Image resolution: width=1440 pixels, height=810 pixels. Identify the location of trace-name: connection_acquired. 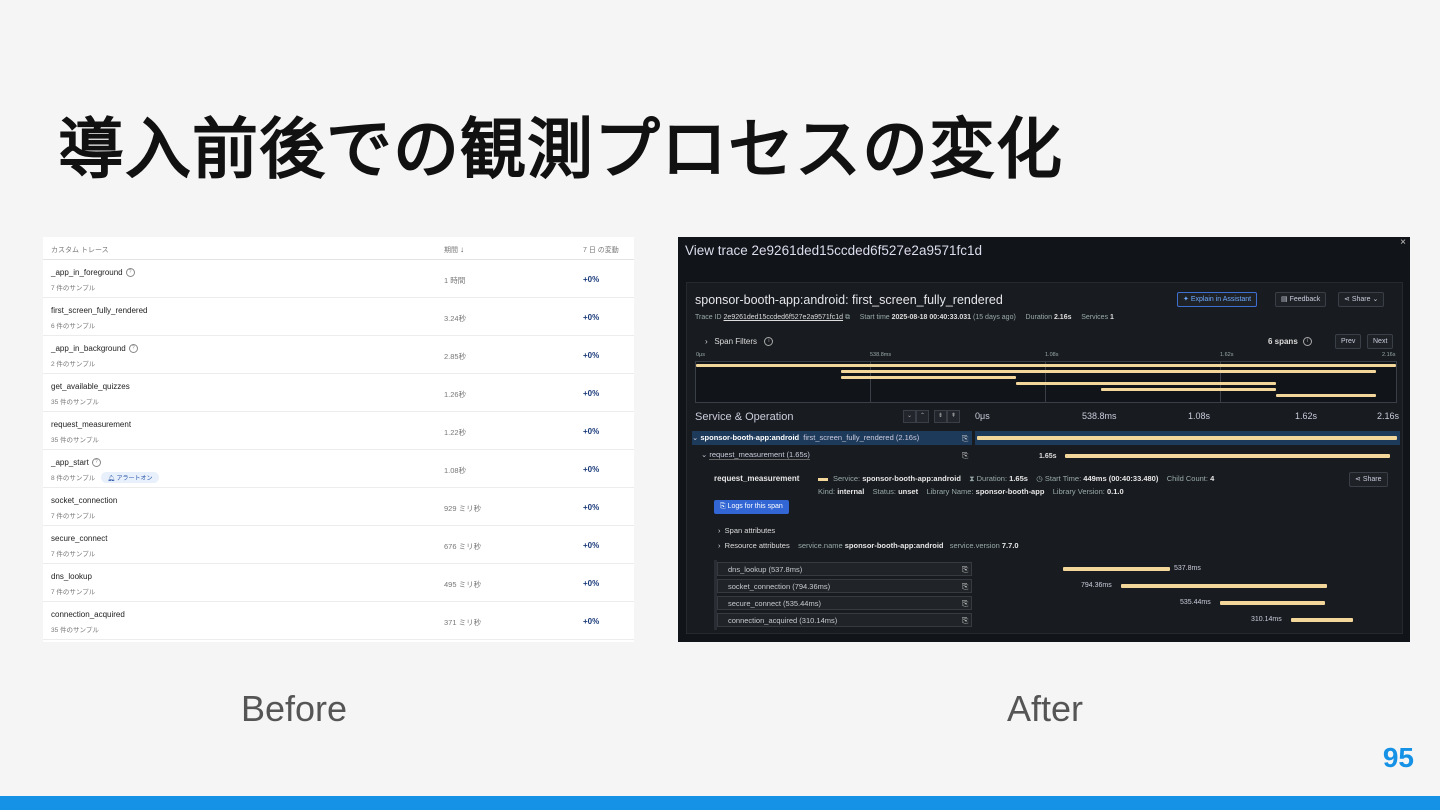
(88, 614).